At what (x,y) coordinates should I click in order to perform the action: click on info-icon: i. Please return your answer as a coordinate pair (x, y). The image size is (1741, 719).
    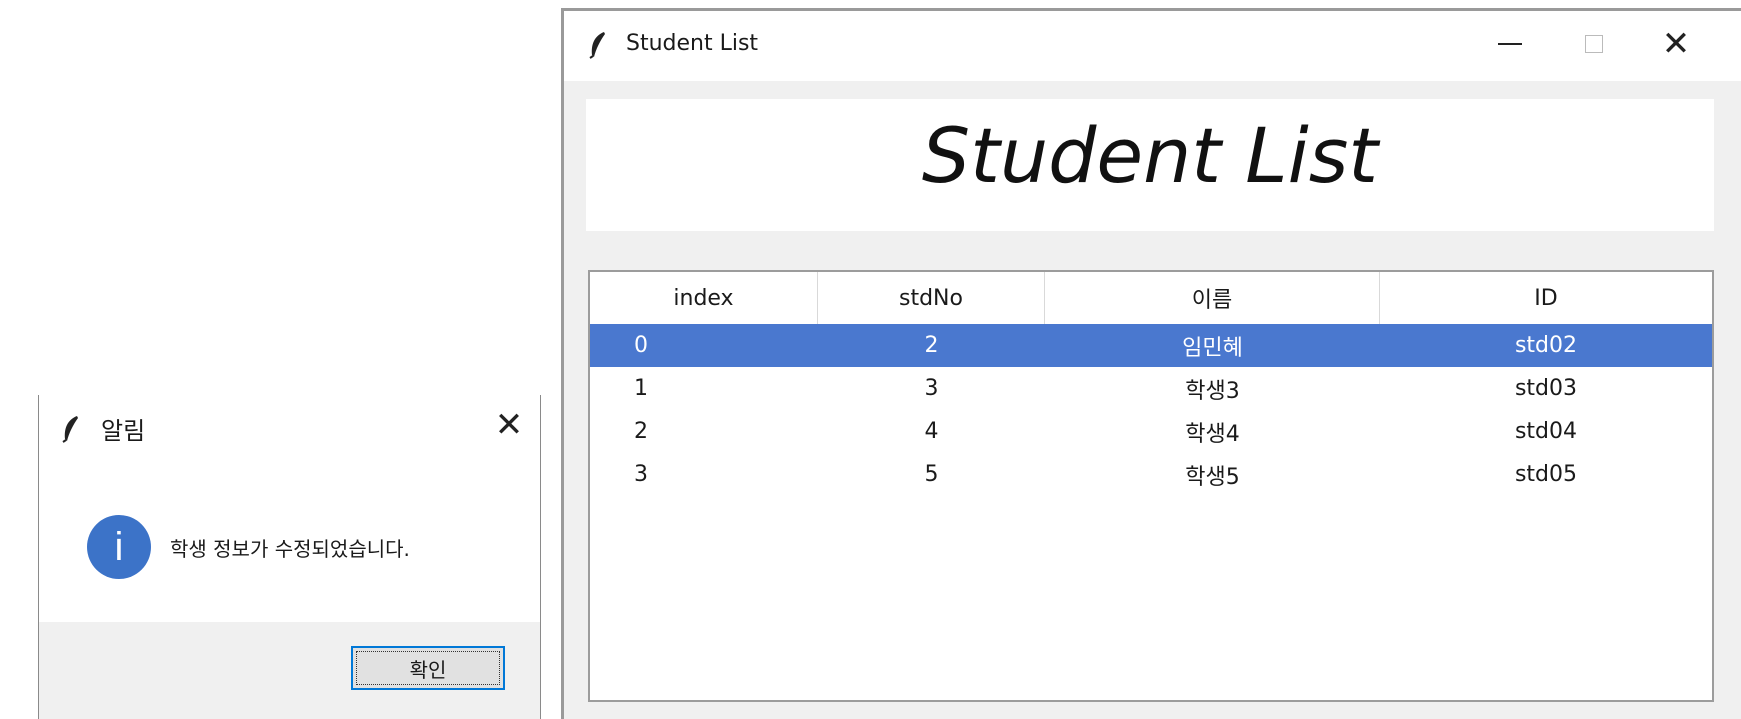
    Looking at the image, I should click on (119, 547).